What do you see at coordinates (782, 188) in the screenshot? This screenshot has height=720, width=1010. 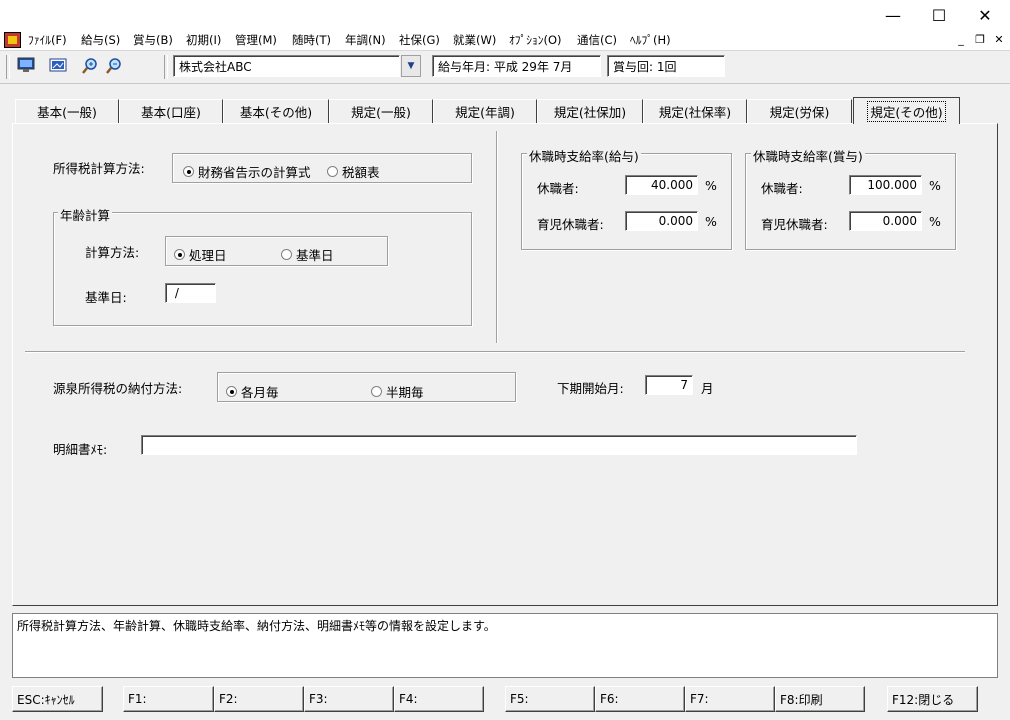 I see `leave-bonus-leave-label: 休職者:` at bounding box center [782, 188].